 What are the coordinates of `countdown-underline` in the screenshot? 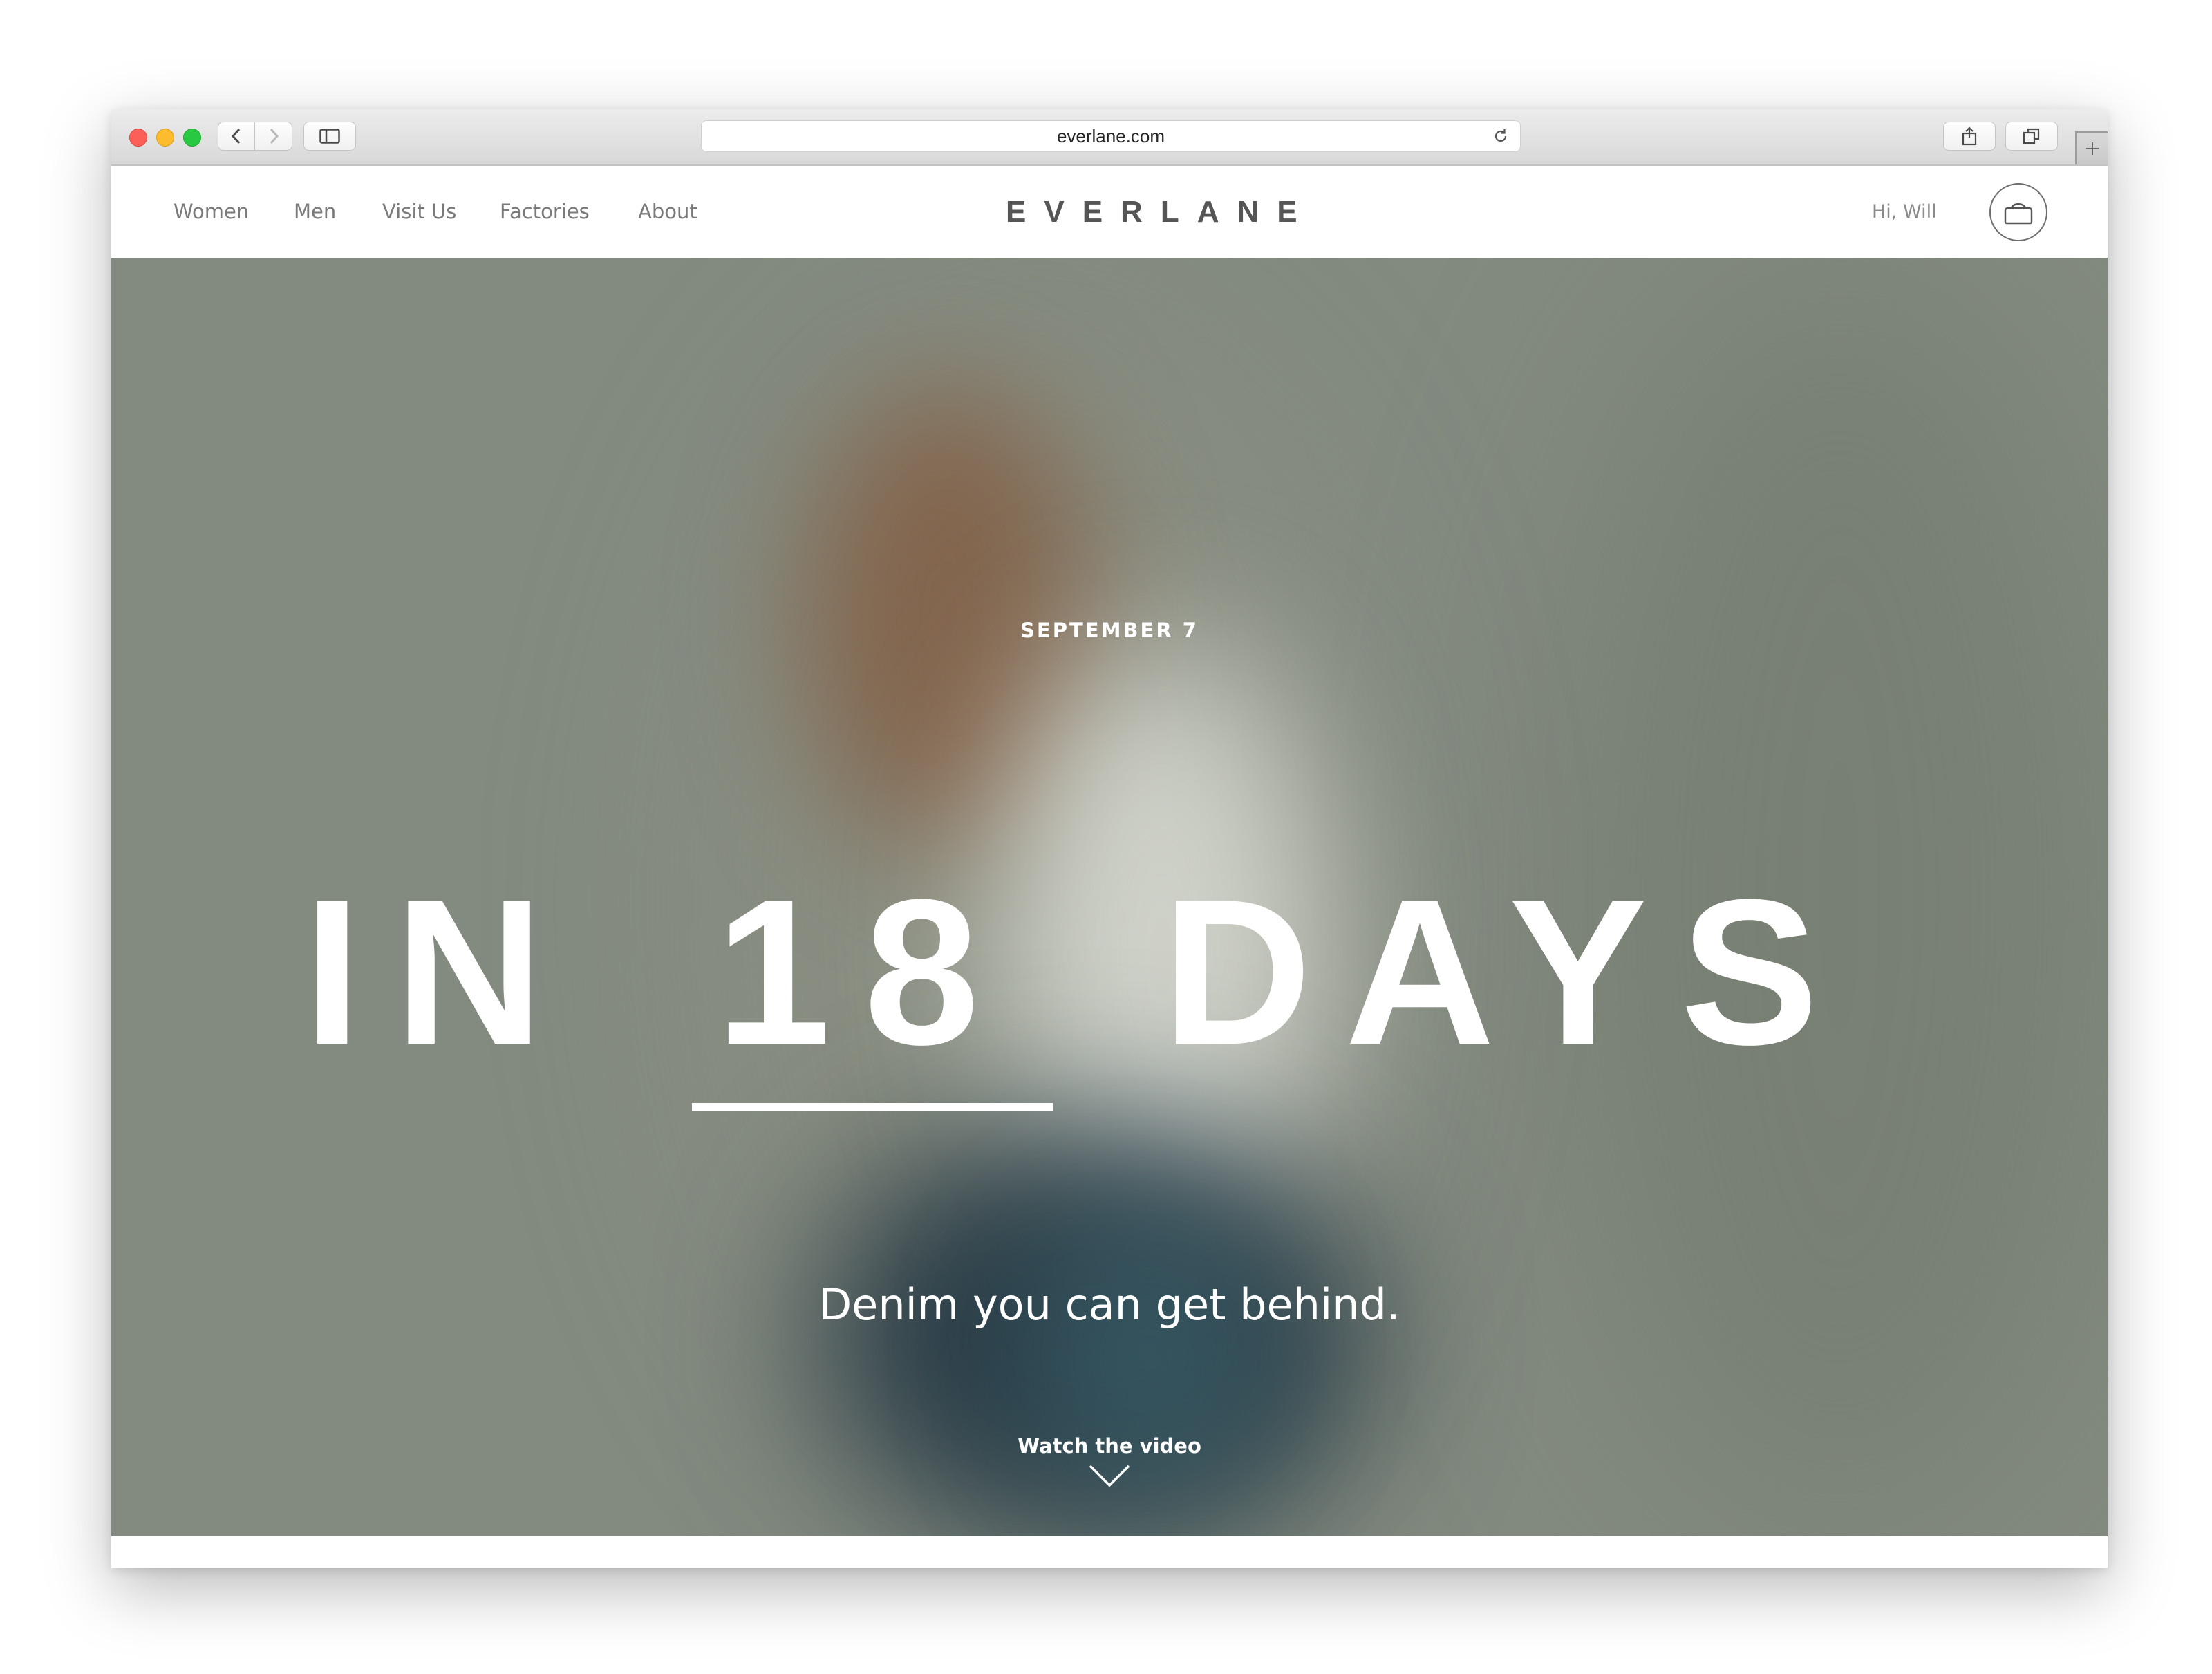 It's located at (873, 1107).